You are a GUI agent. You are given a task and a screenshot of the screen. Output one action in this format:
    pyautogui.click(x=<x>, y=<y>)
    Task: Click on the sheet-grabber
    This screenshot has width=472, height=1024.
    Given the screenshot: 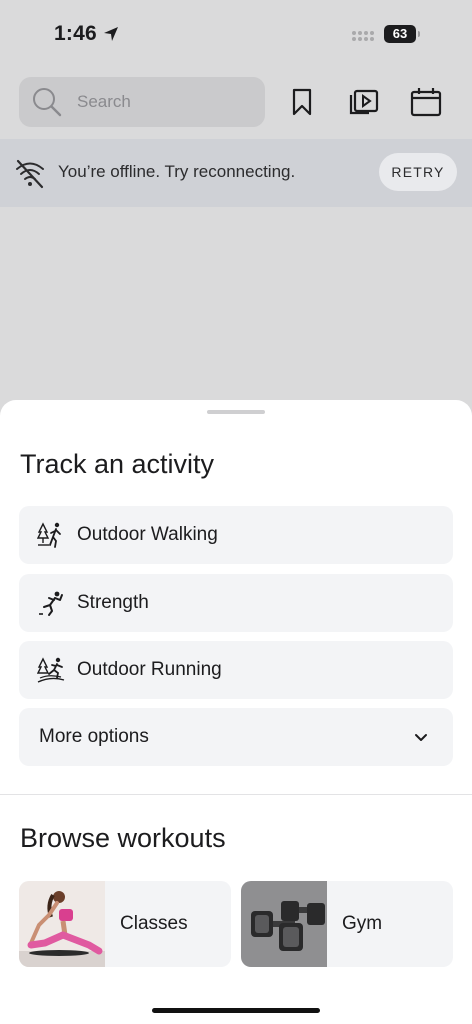 What is the action you would take?
    pyautogui.click(x=236, y=412)
    